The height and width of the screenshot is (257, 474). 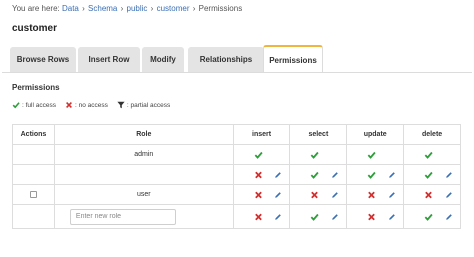 I want to click on tab-browse-rows: Browse Rows, so click(x=43, y=59).